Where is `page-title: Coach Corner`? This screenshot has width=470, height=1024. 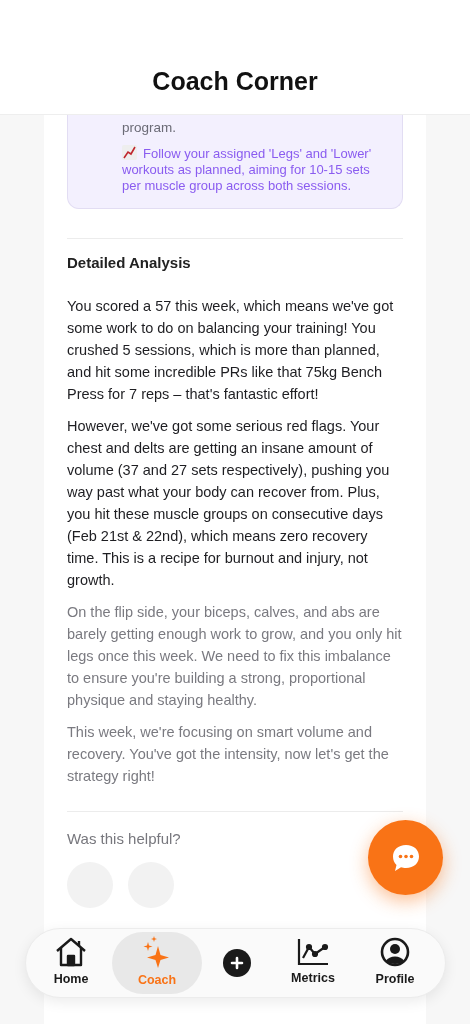 page-title: Coach Corner is located at coordinates (235, 81).